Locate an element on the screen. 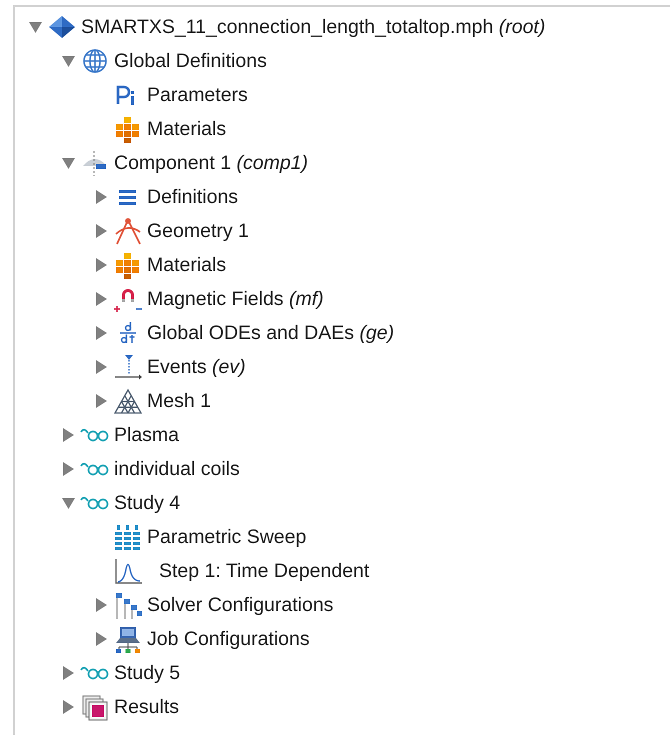 The width and height of the screenshot is (670, 743). cube-icon is located at coordinates (62, 27).